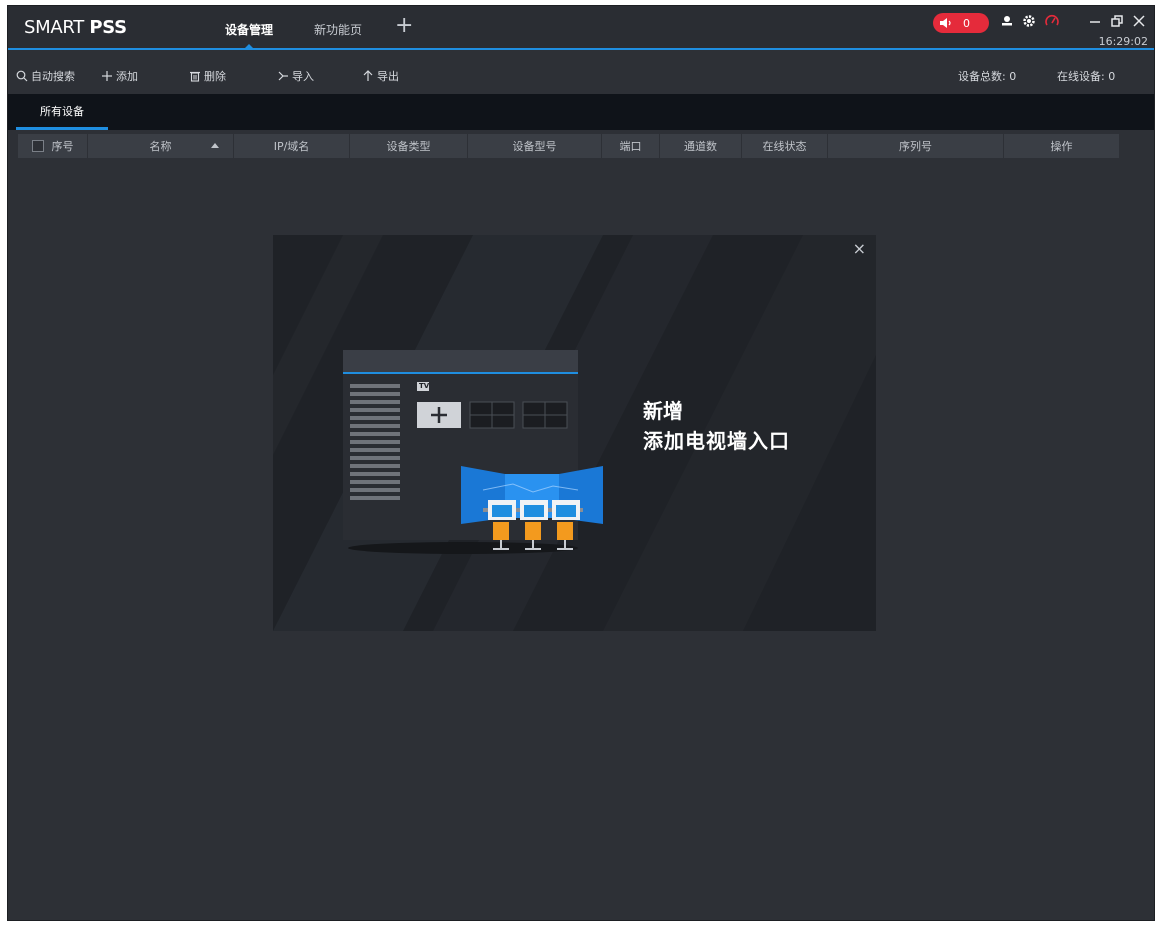  What do you see at coordinates (107, 76) in the screenshot?
I see `plus-icon` at bounding box center [107, 76].